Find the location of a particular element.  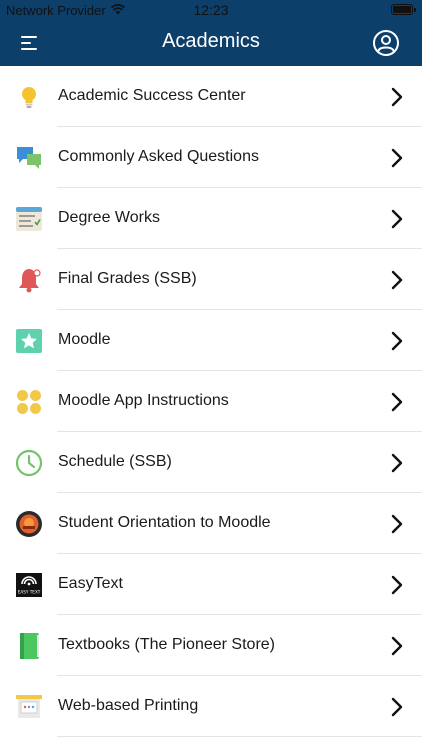

list-item-label: Degree Works is located at coordinates (109, 217).